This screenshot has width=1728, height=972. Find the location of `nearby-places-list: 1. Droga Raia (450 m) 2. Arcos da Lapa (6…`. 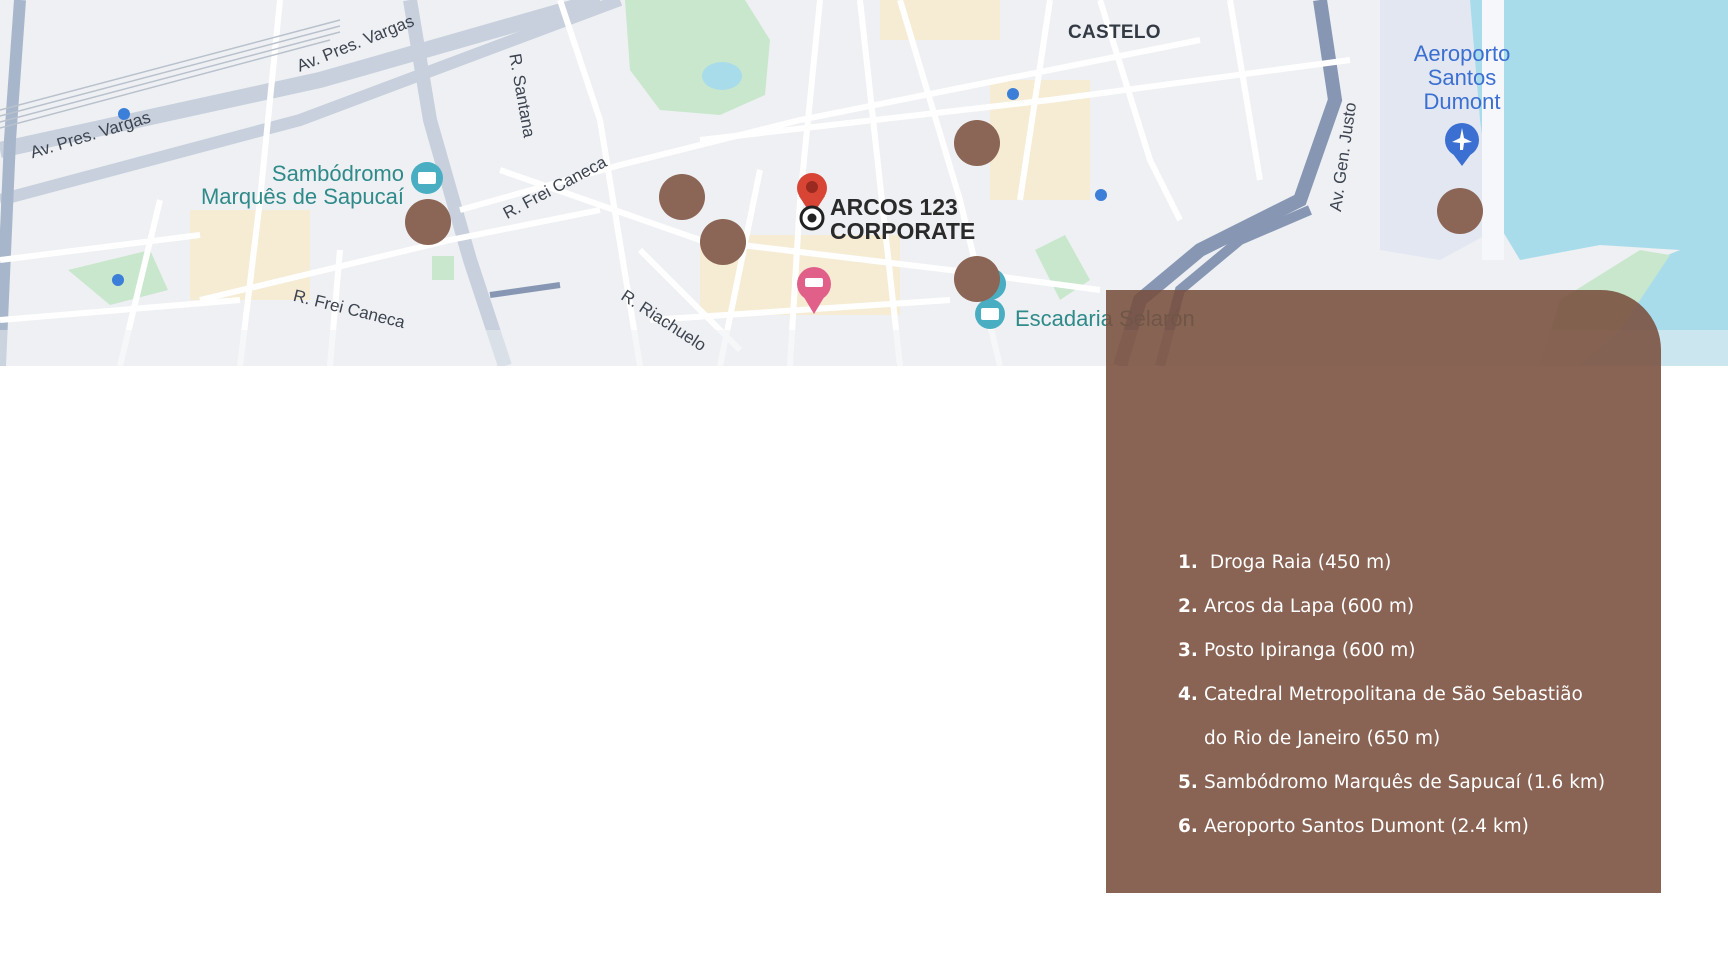

nearby-places-list: 1. Droga Raia (450 m) 2. Arcos da Lapa (6… is located at coordinates (1401, 695).